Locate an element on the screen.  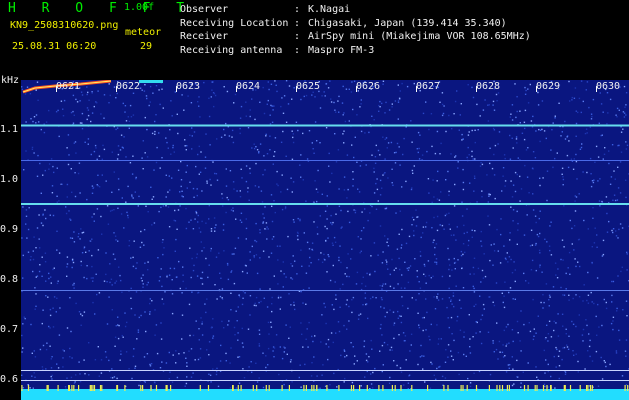
y-tick-label: 0.8 is located at coordinates (9, 279).